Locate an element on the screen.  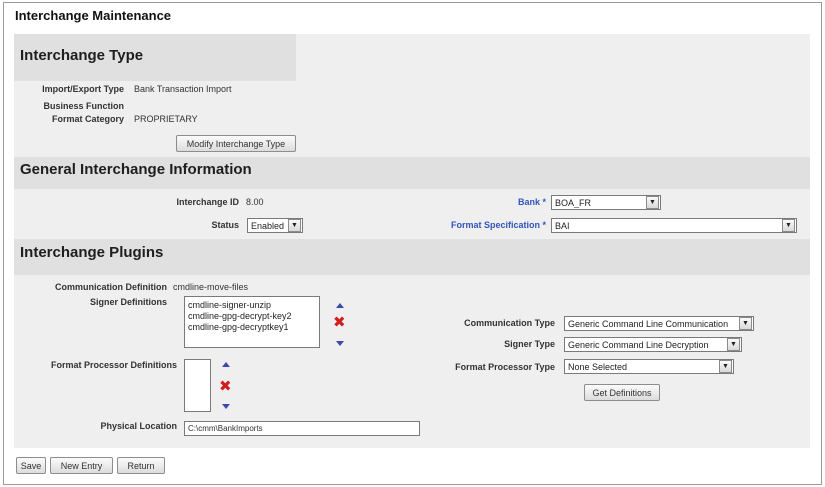
format-category-label: Format Category is located at coordinates (87, 119).